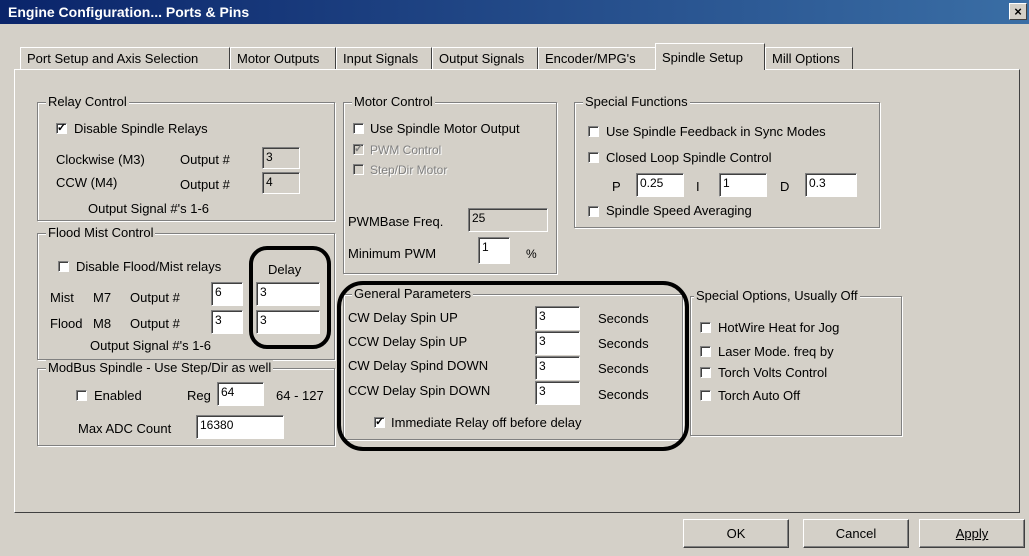 This screenshot has width=1029, height=556. What do you see at coordinates (288, 294) in the screenshot?
I see `mist-delay-field: 3` at bounding box center [288, 294].